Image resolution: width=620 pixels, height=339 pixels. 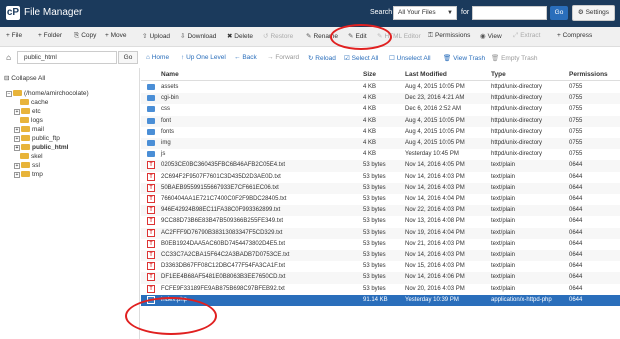 I want to click on search-scope-select: All Your Files ▼, so click(x=425, y=13).